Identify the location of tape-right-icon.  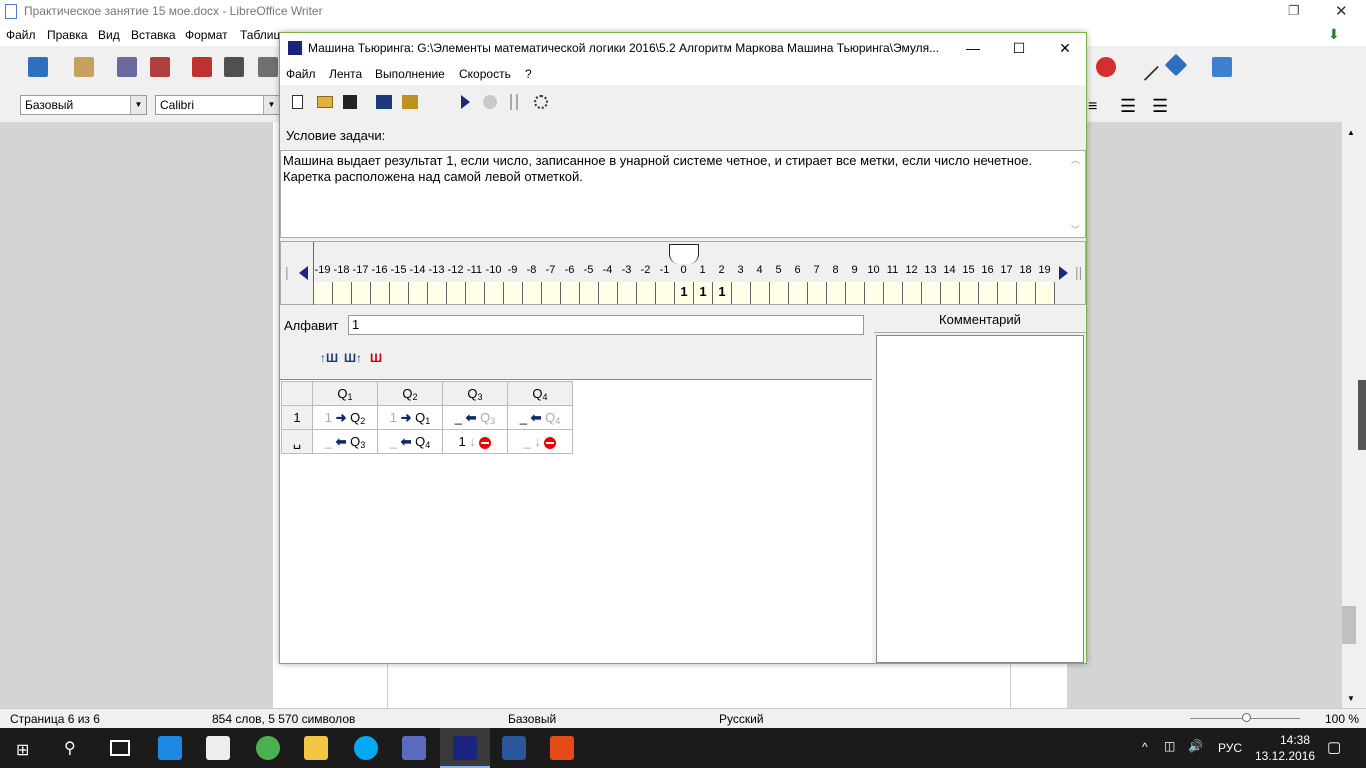
(1063, 273).